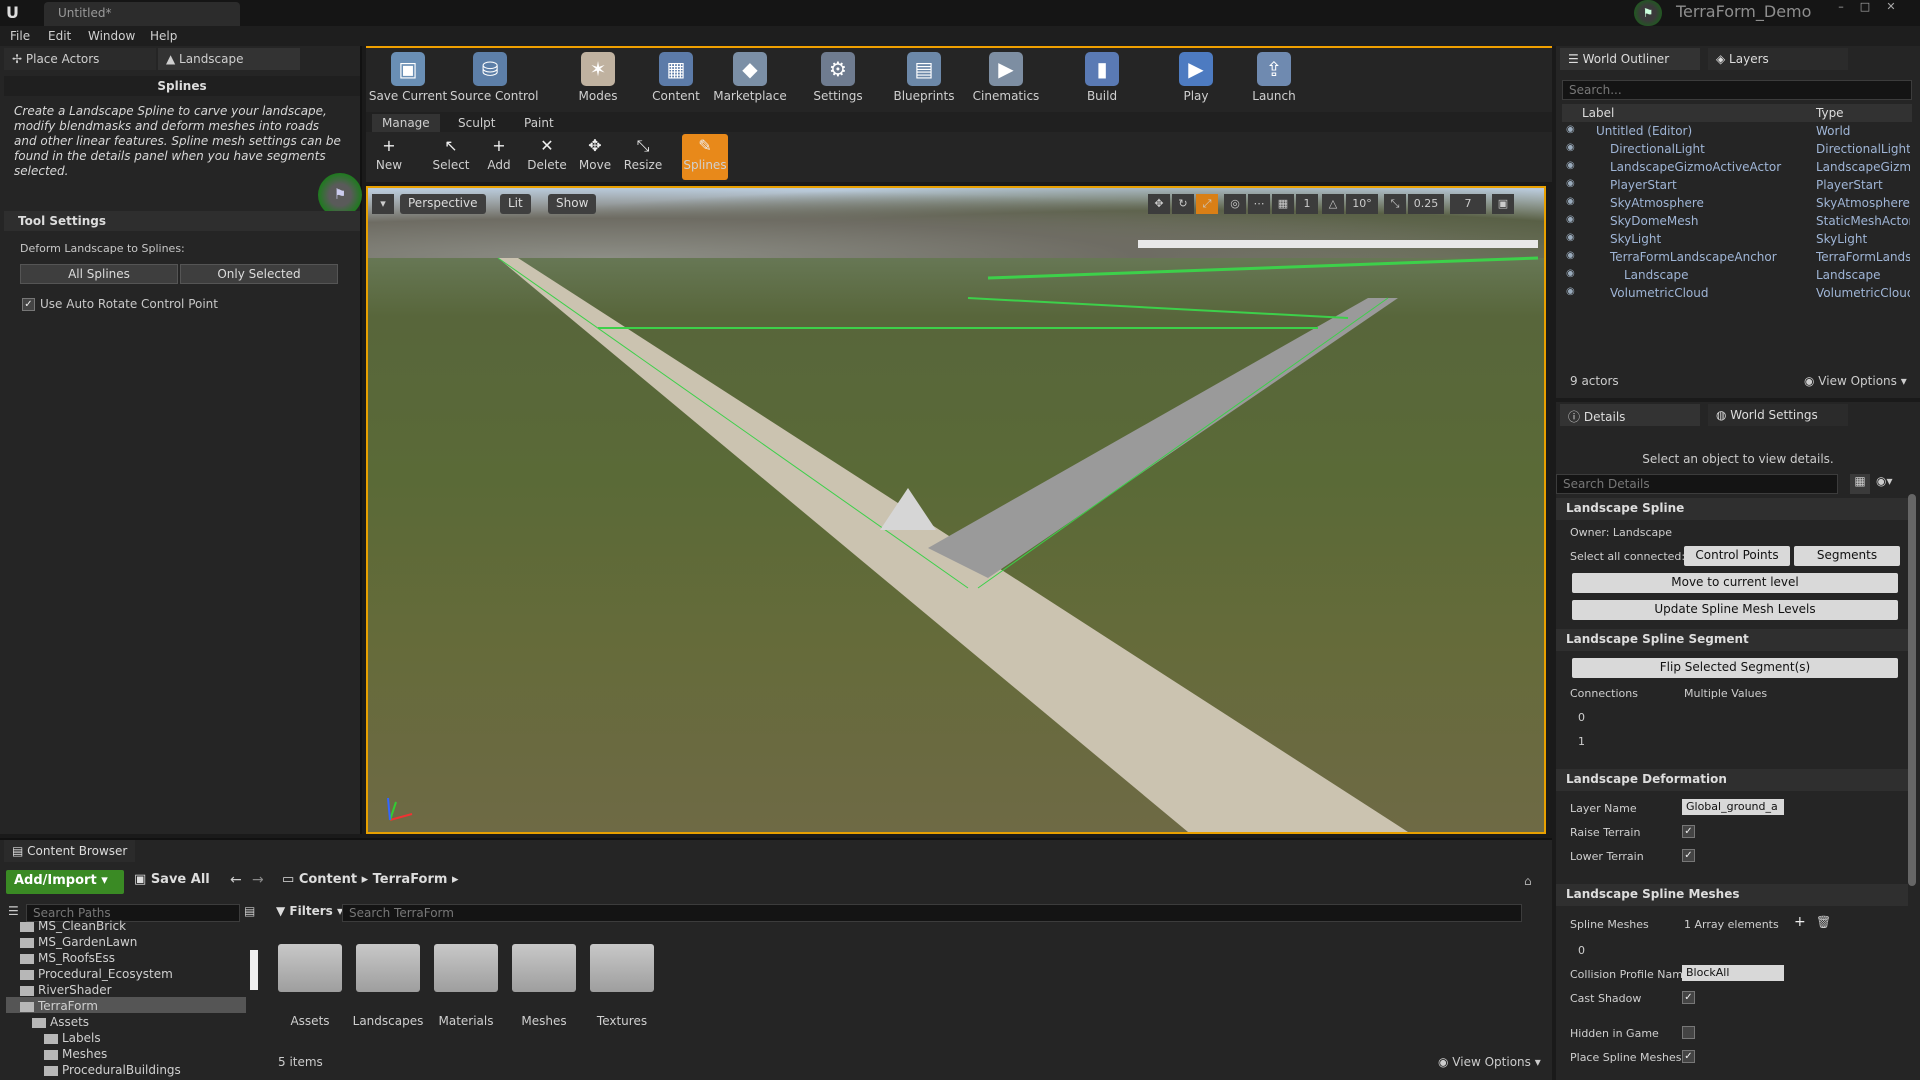  Describe the element at coordinates (78, 943) in the screenshot. I see `tree-item: MS_GardenLawn` at that location.